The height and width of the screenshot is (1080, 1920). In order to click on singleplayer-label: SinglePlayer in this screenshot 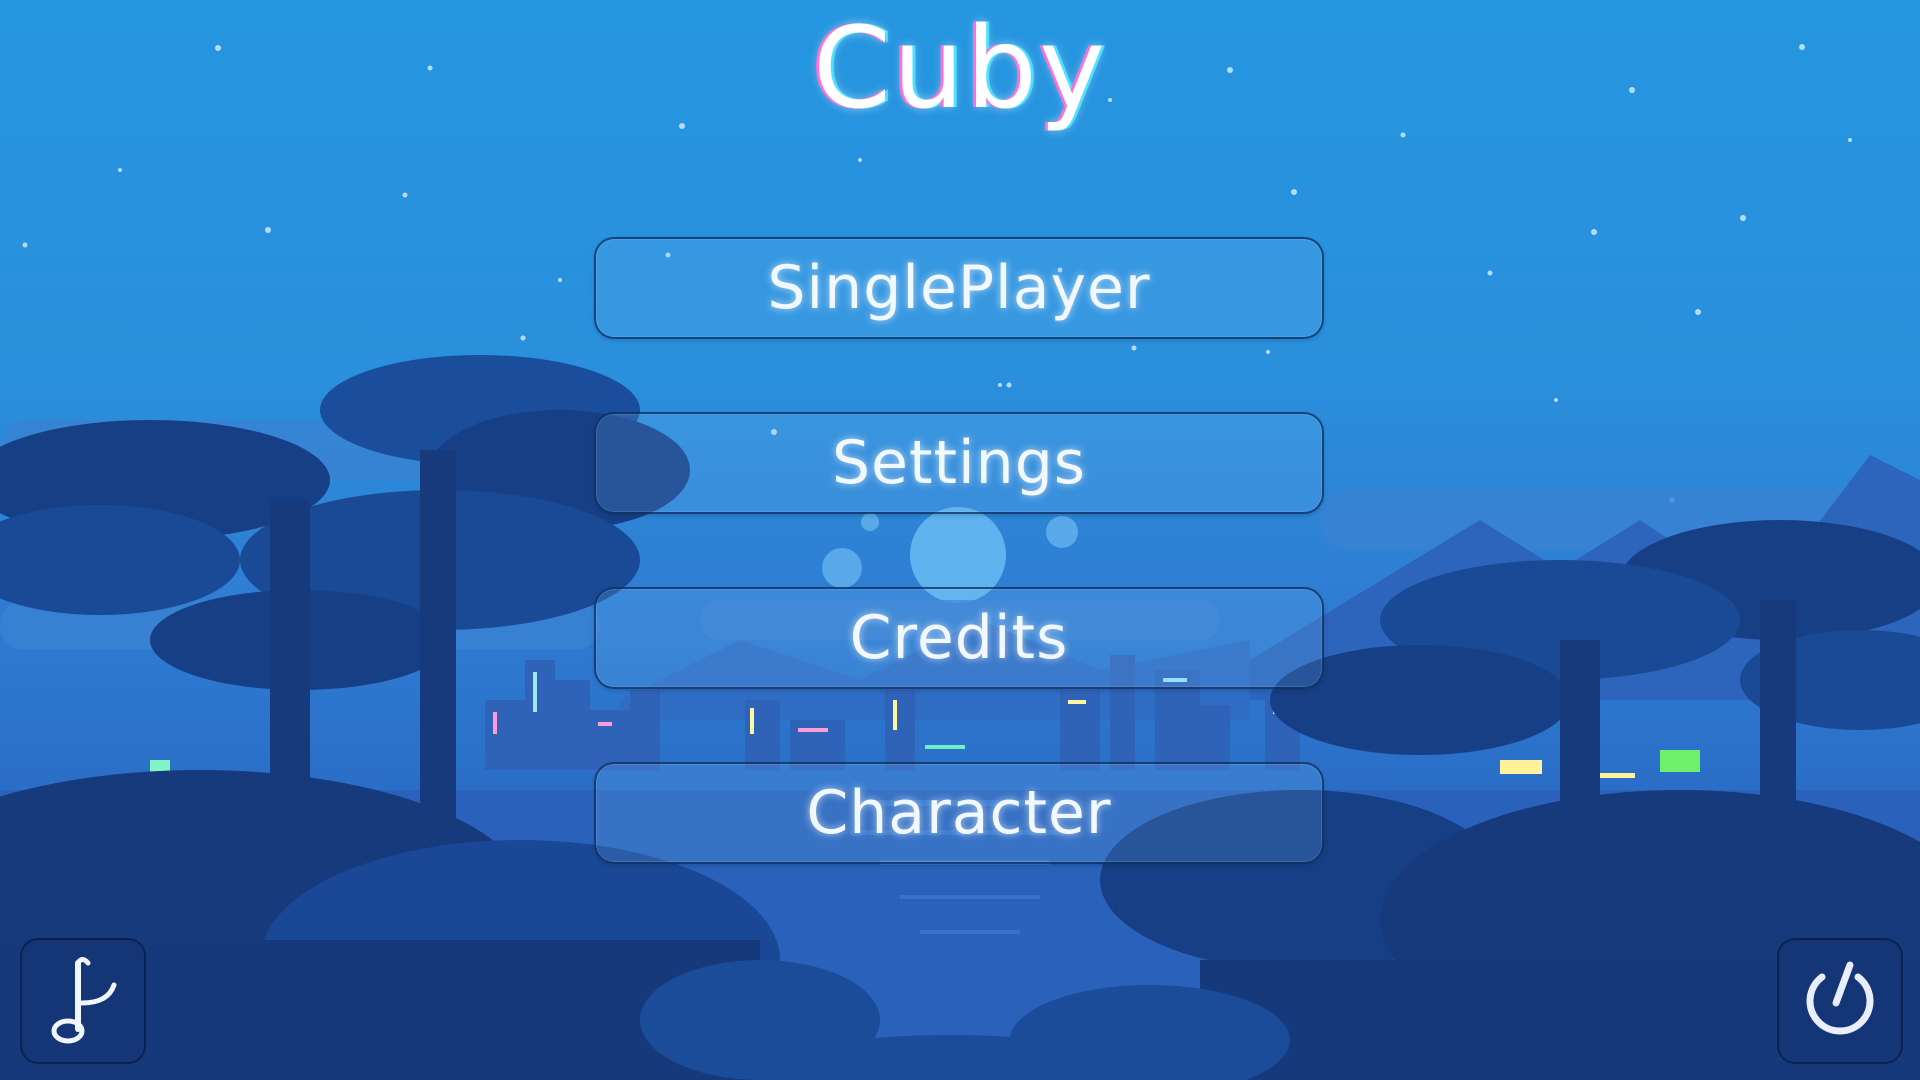, I will do `click(959, 288)`.